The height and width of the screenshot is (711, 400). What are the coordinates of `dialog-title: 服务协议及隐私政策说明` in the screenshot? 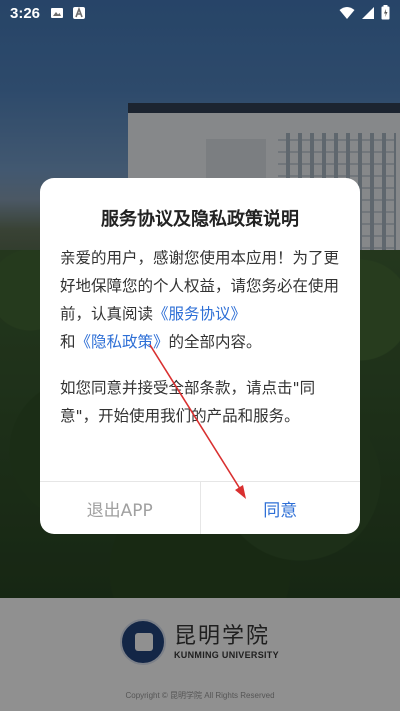 It's located at (200, 219).